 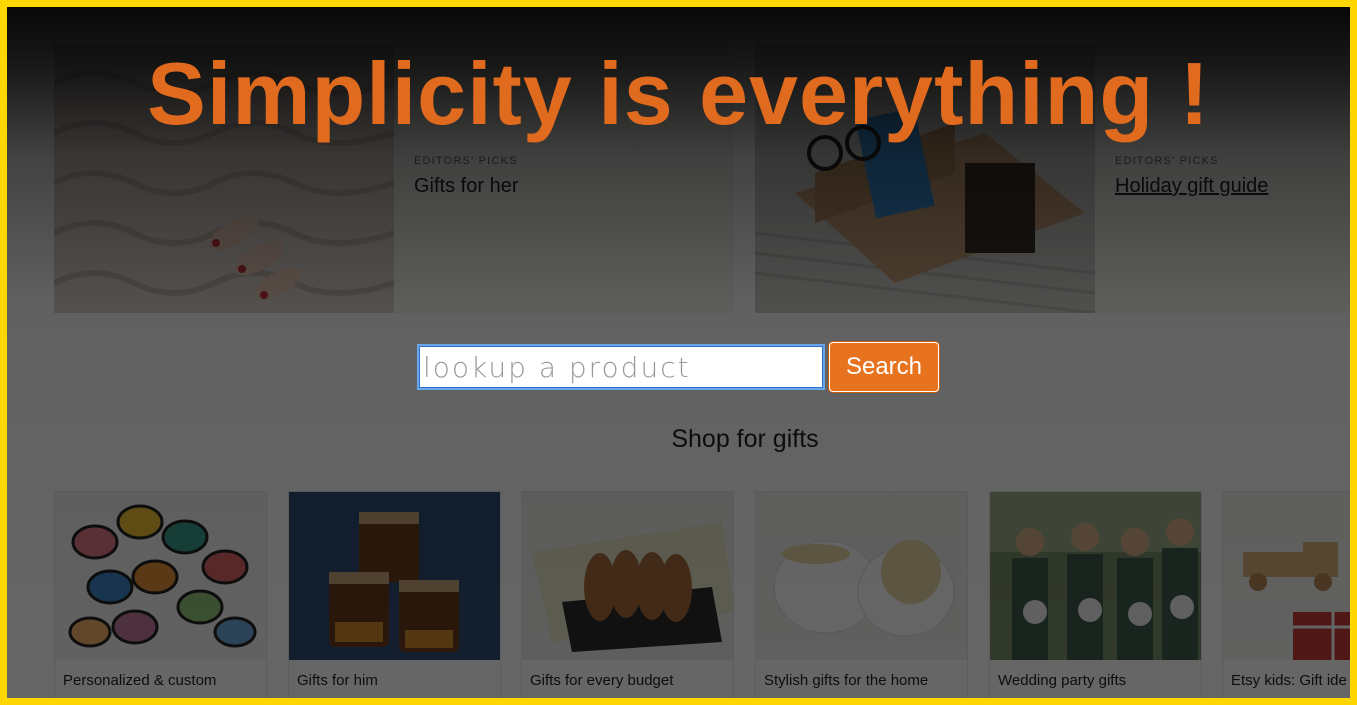 What do you see at coordinates (678, 93) in the screenshot?
I see `headline: Simplicity is everything !` at bounding box center [678, 93].